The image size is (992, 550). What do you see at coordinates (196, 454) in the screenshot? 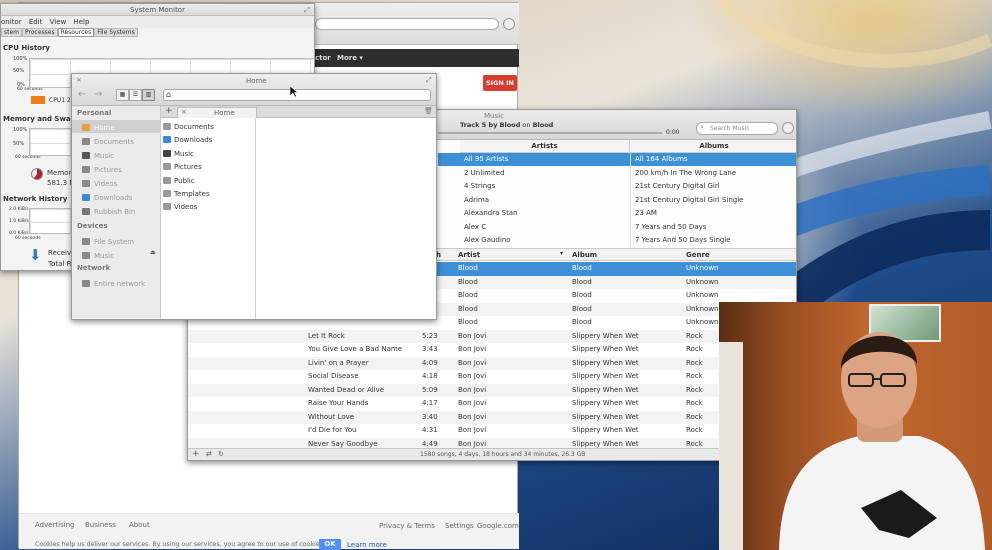
I see `add-playlist-icon: +` at bounding box center [196, 454].